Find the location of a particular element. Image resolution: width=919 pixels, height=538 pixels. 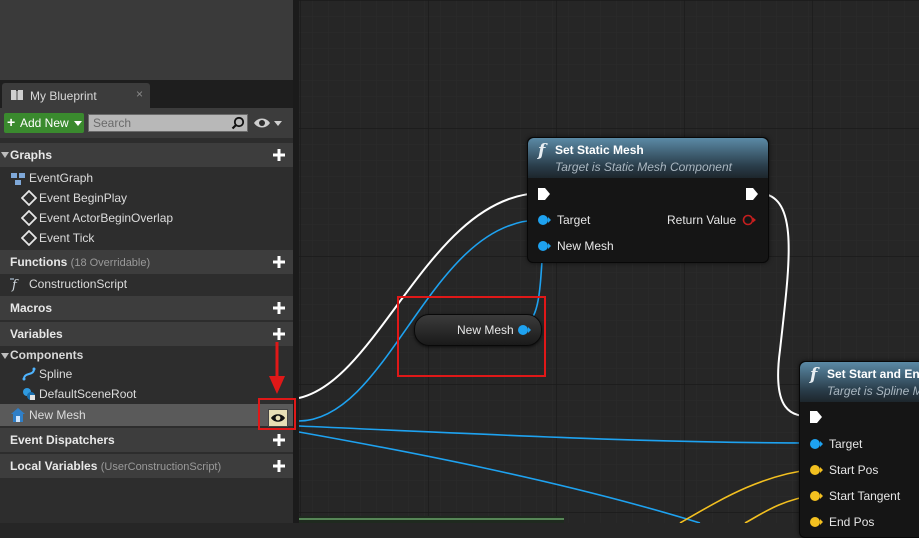

functions-count: (18 Overridable) is located at coordinates (110, 263).